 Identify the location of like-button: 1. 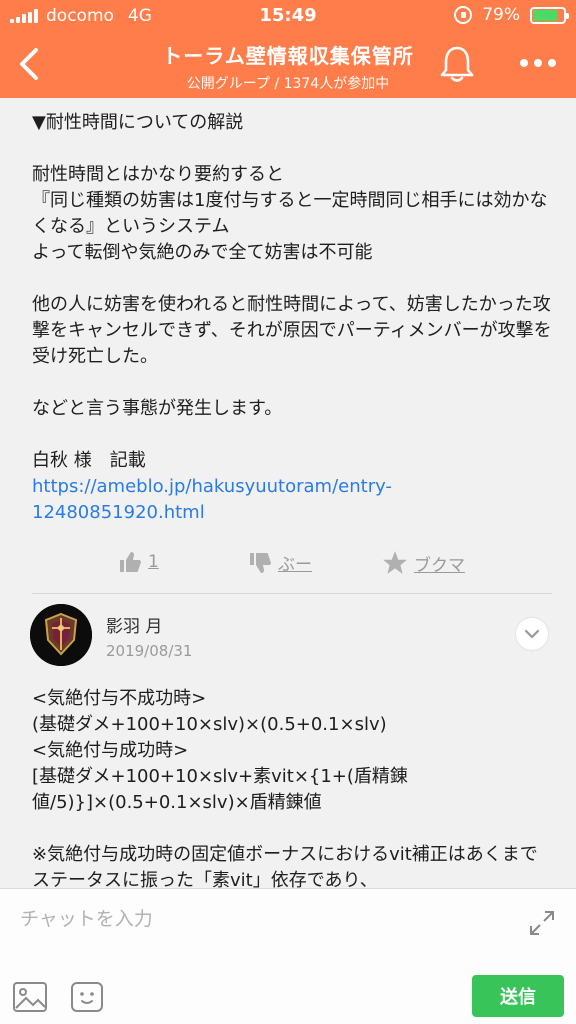
(138, 562).